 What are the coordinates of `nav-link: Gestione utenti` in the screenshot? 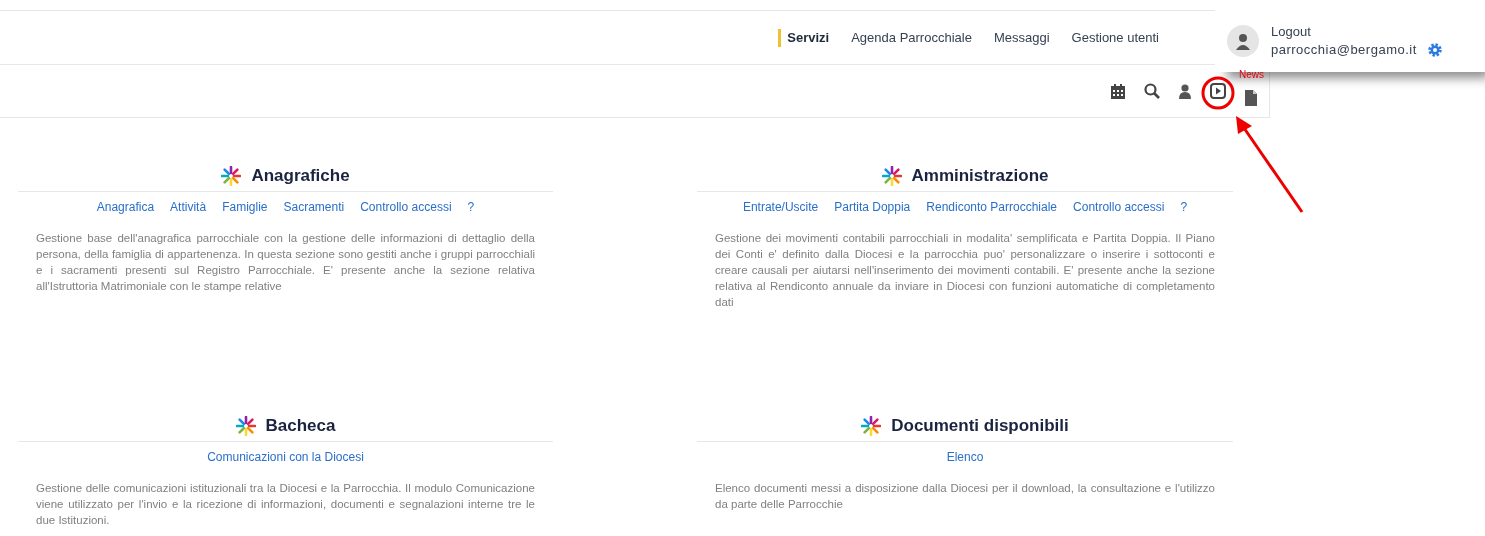 It's located at (1115, 37).